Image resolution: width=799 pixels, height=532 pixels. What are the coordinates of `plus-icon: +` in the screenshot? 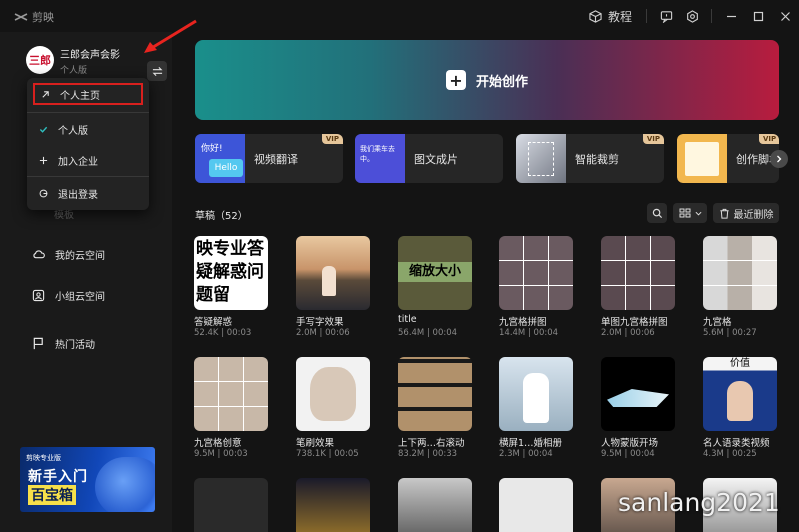 It's located at (455, 80).